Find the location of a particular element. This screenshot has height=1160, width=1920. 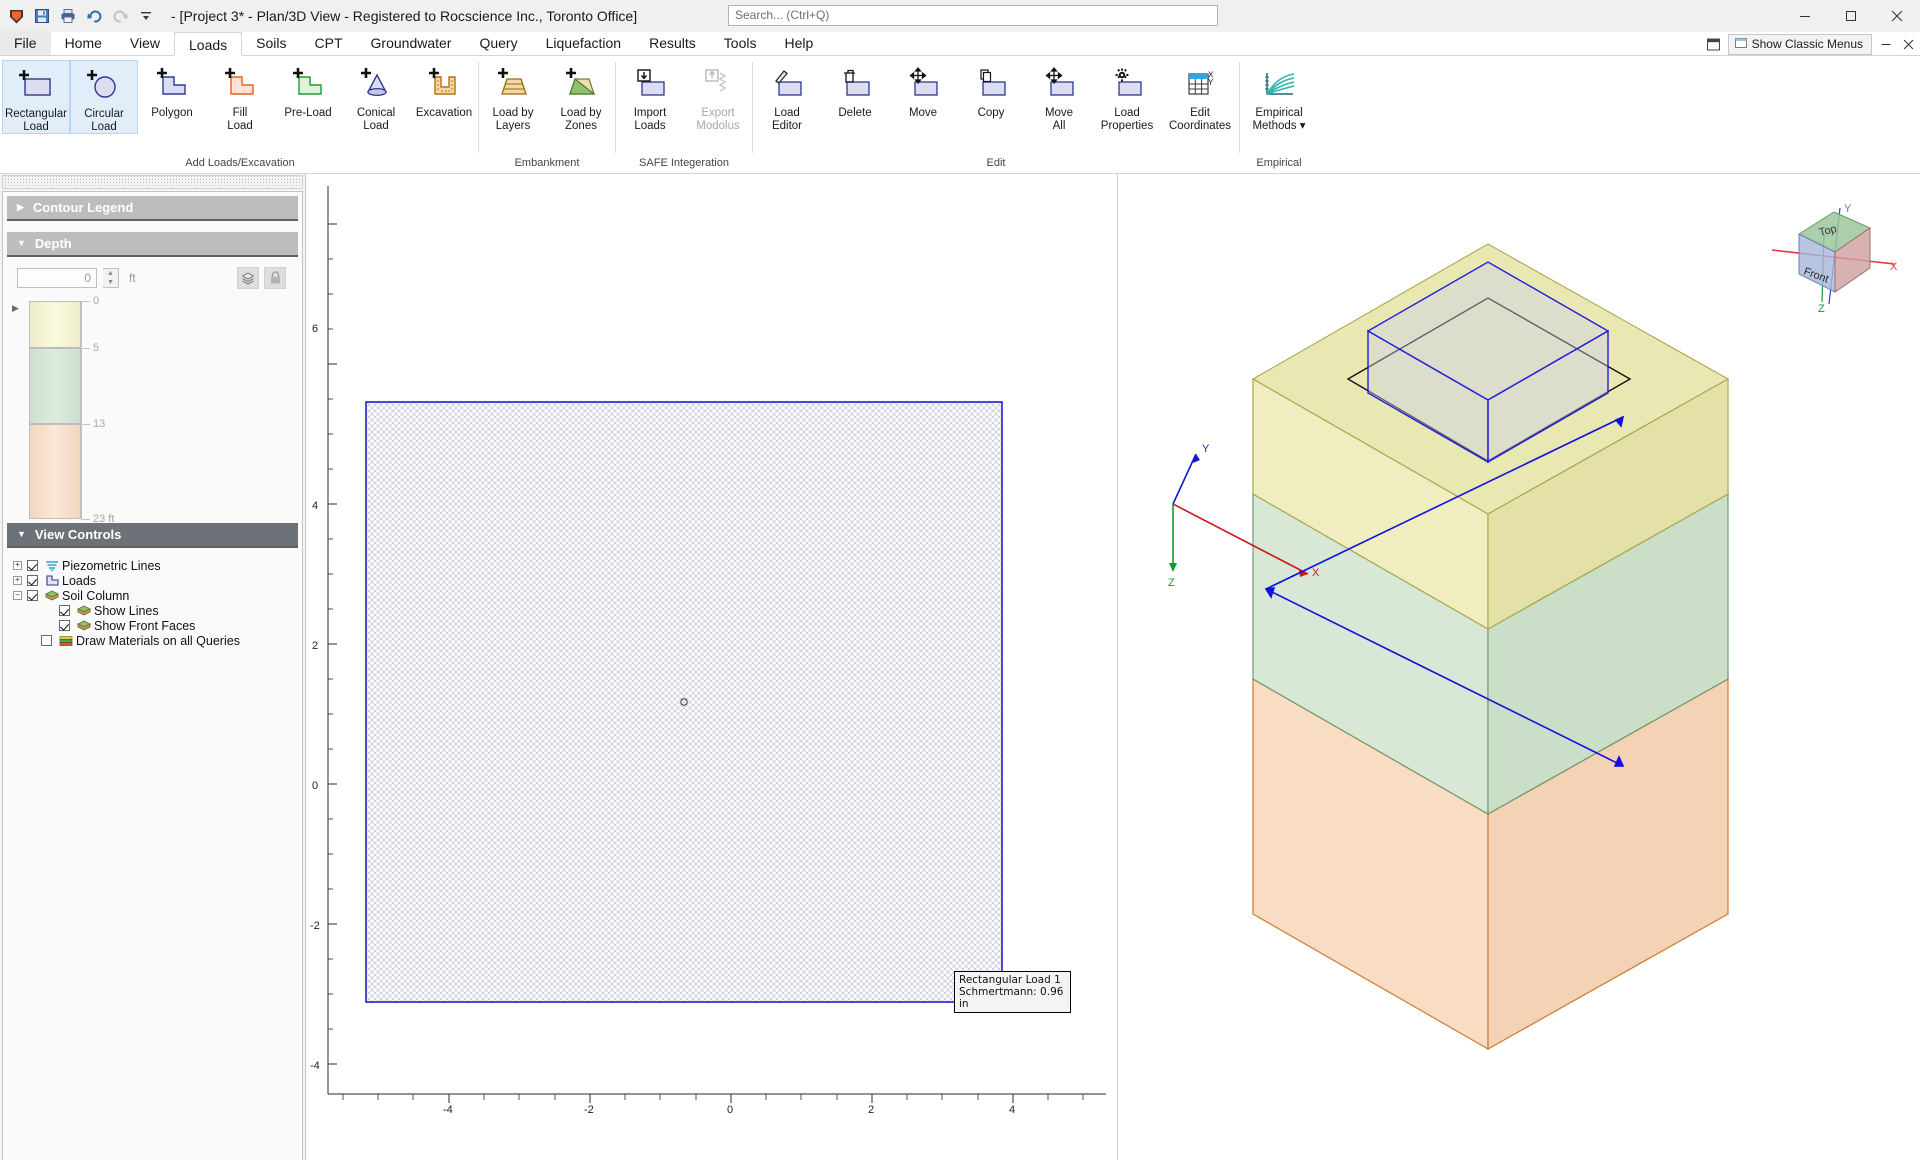

tree-item-show-front-faces: Show Front Faces is located at coordinates (171, 625).